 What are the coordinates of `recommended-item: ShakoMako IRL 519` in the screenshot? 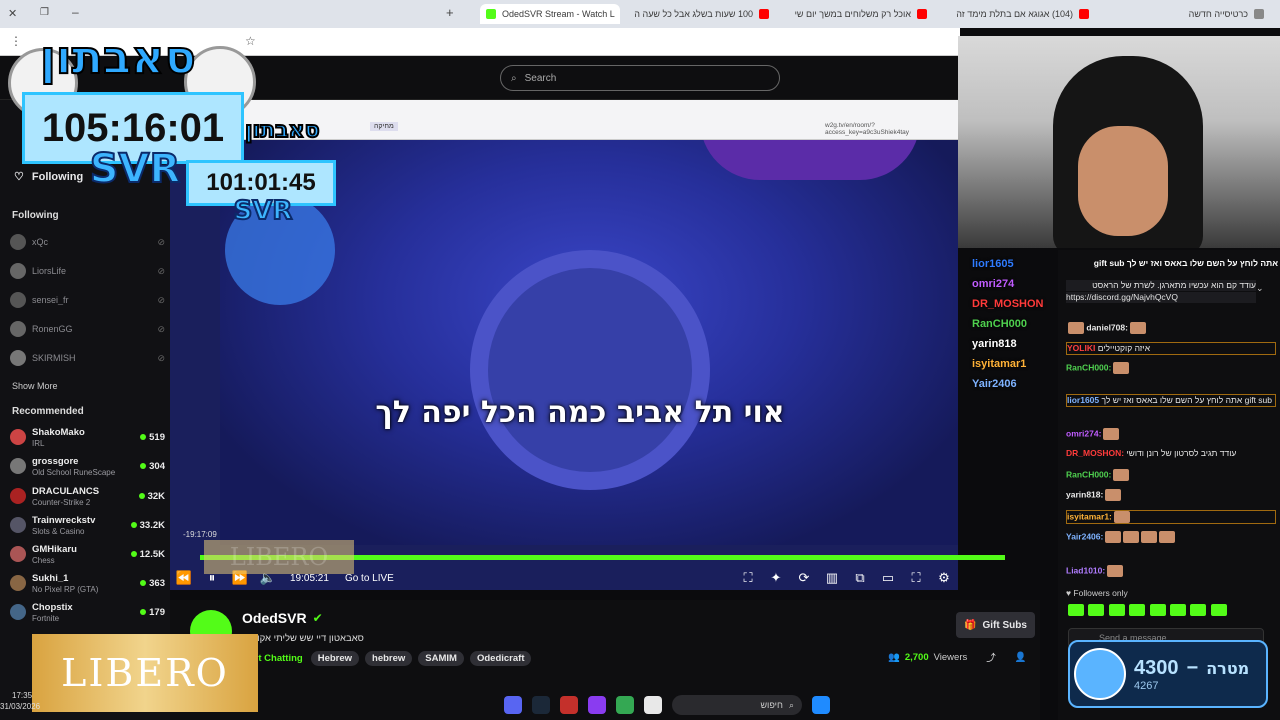 It's located at (87, 437).